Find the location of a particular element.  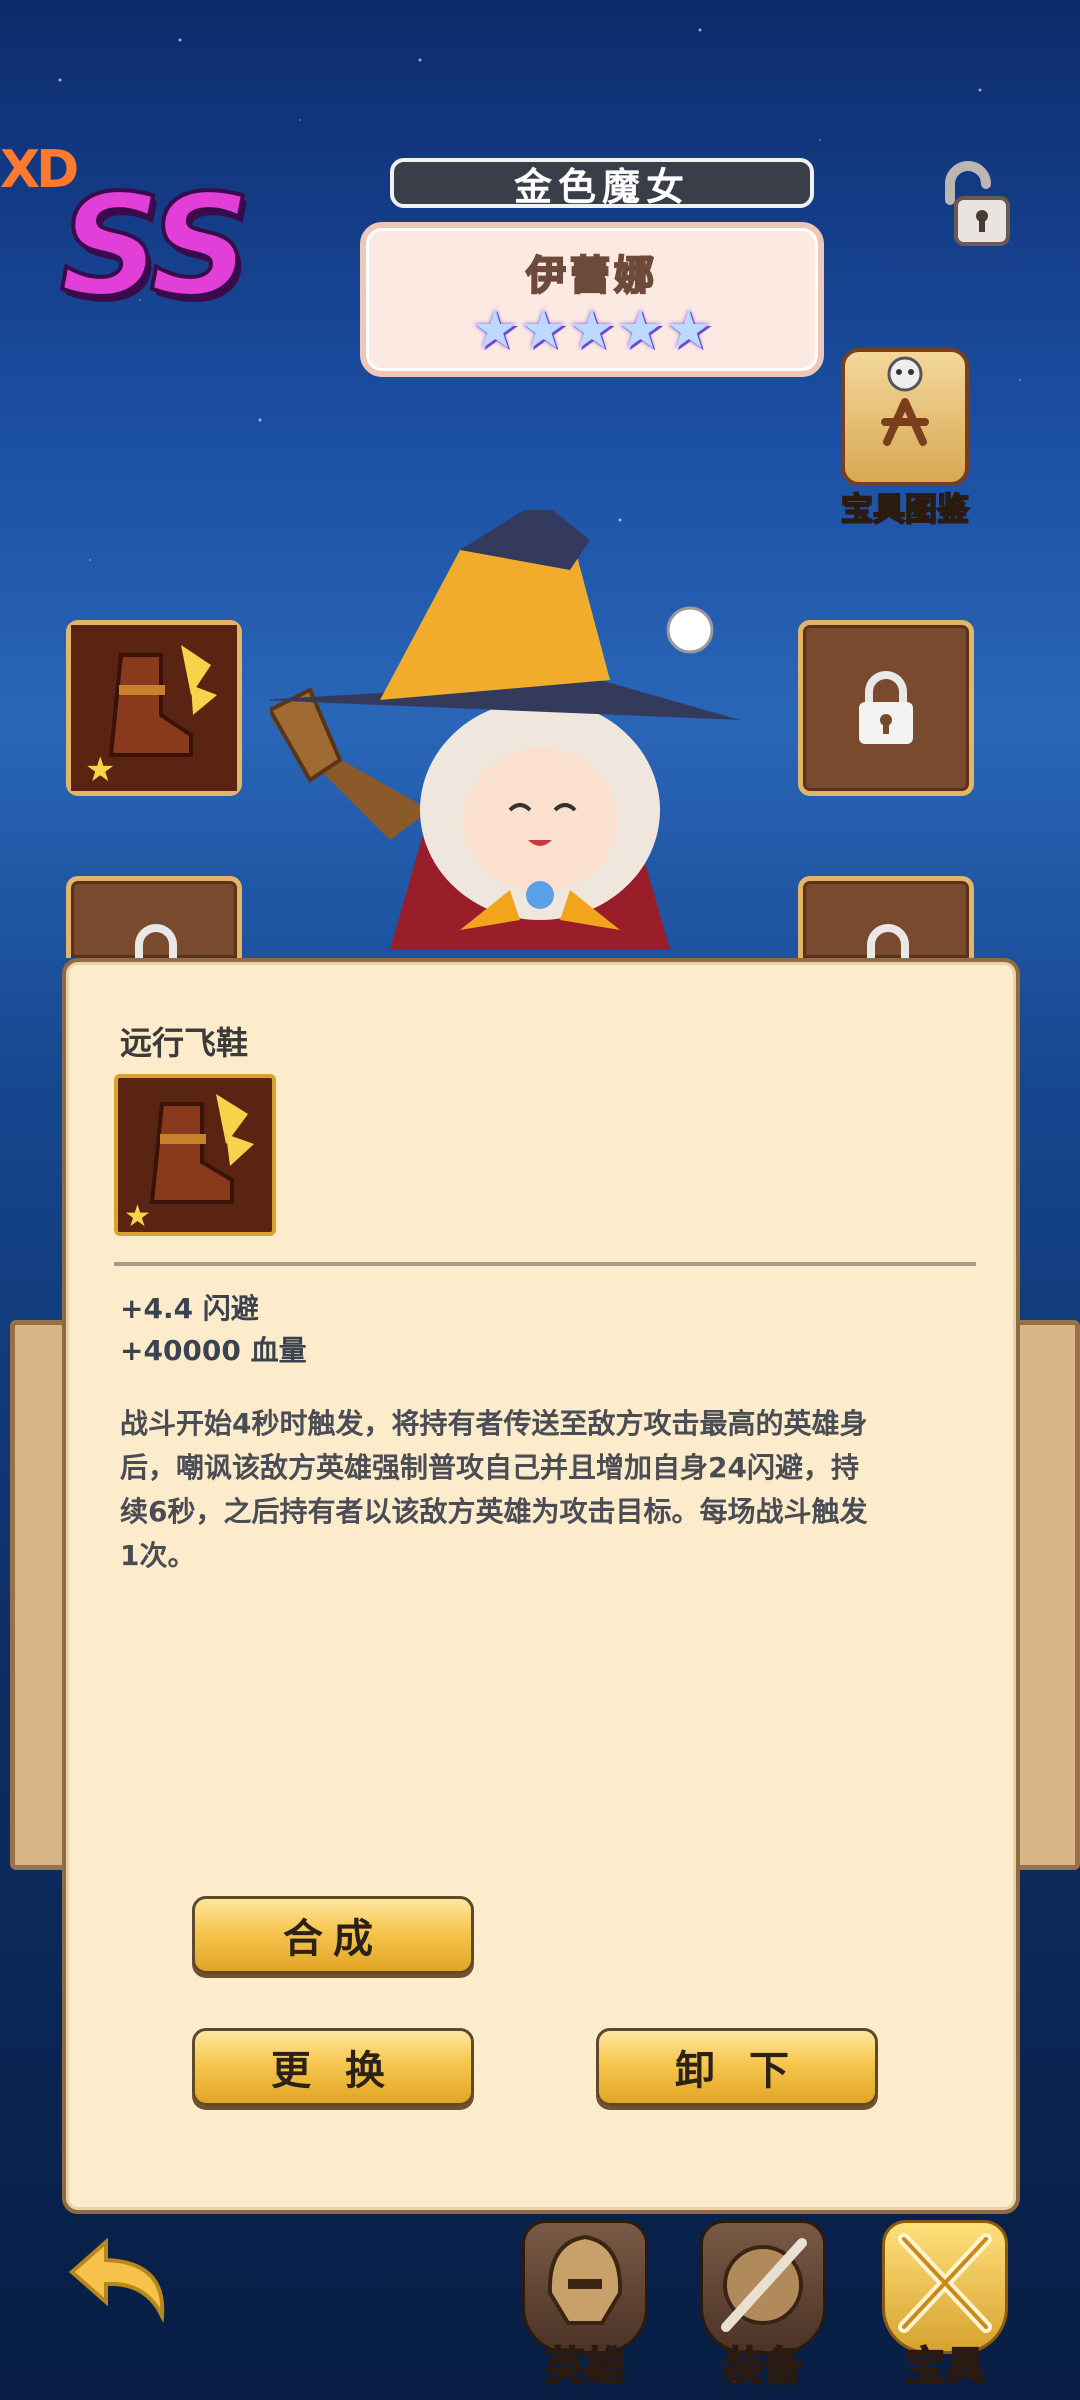

scroll-icon is located at coordinates (905, 417).